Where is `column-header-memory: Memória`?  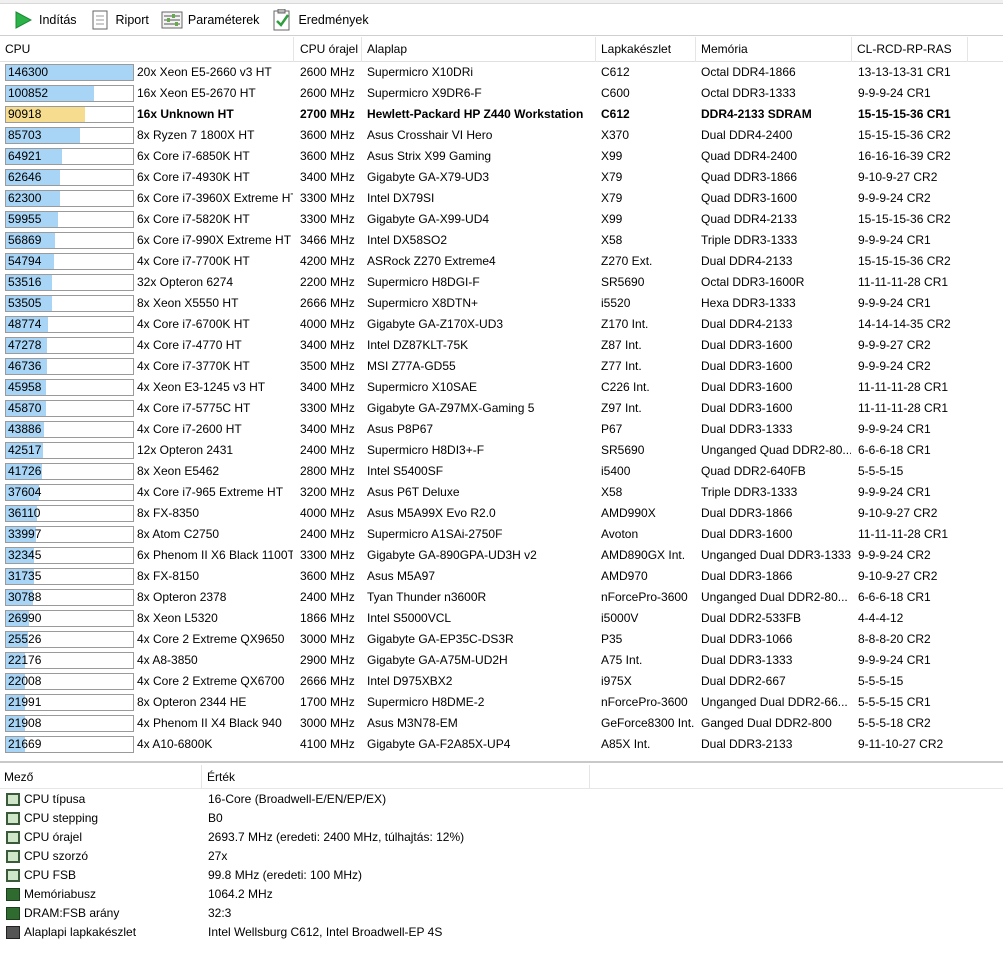 column-header-memory: Memória is located at coordinates (774, 49).